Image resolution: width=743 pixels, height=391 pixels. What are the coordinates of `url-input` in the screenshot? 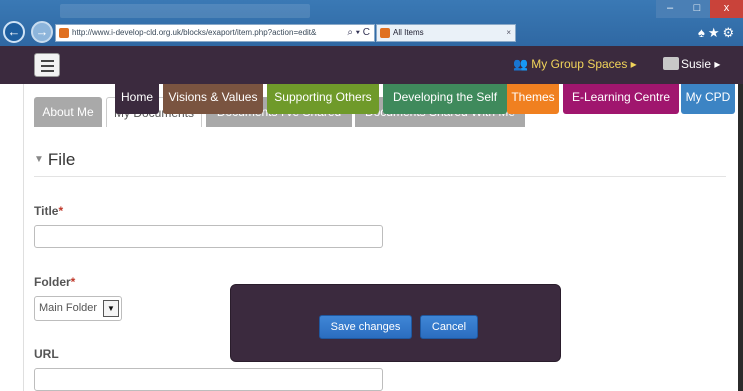 It's located at (208, 379).